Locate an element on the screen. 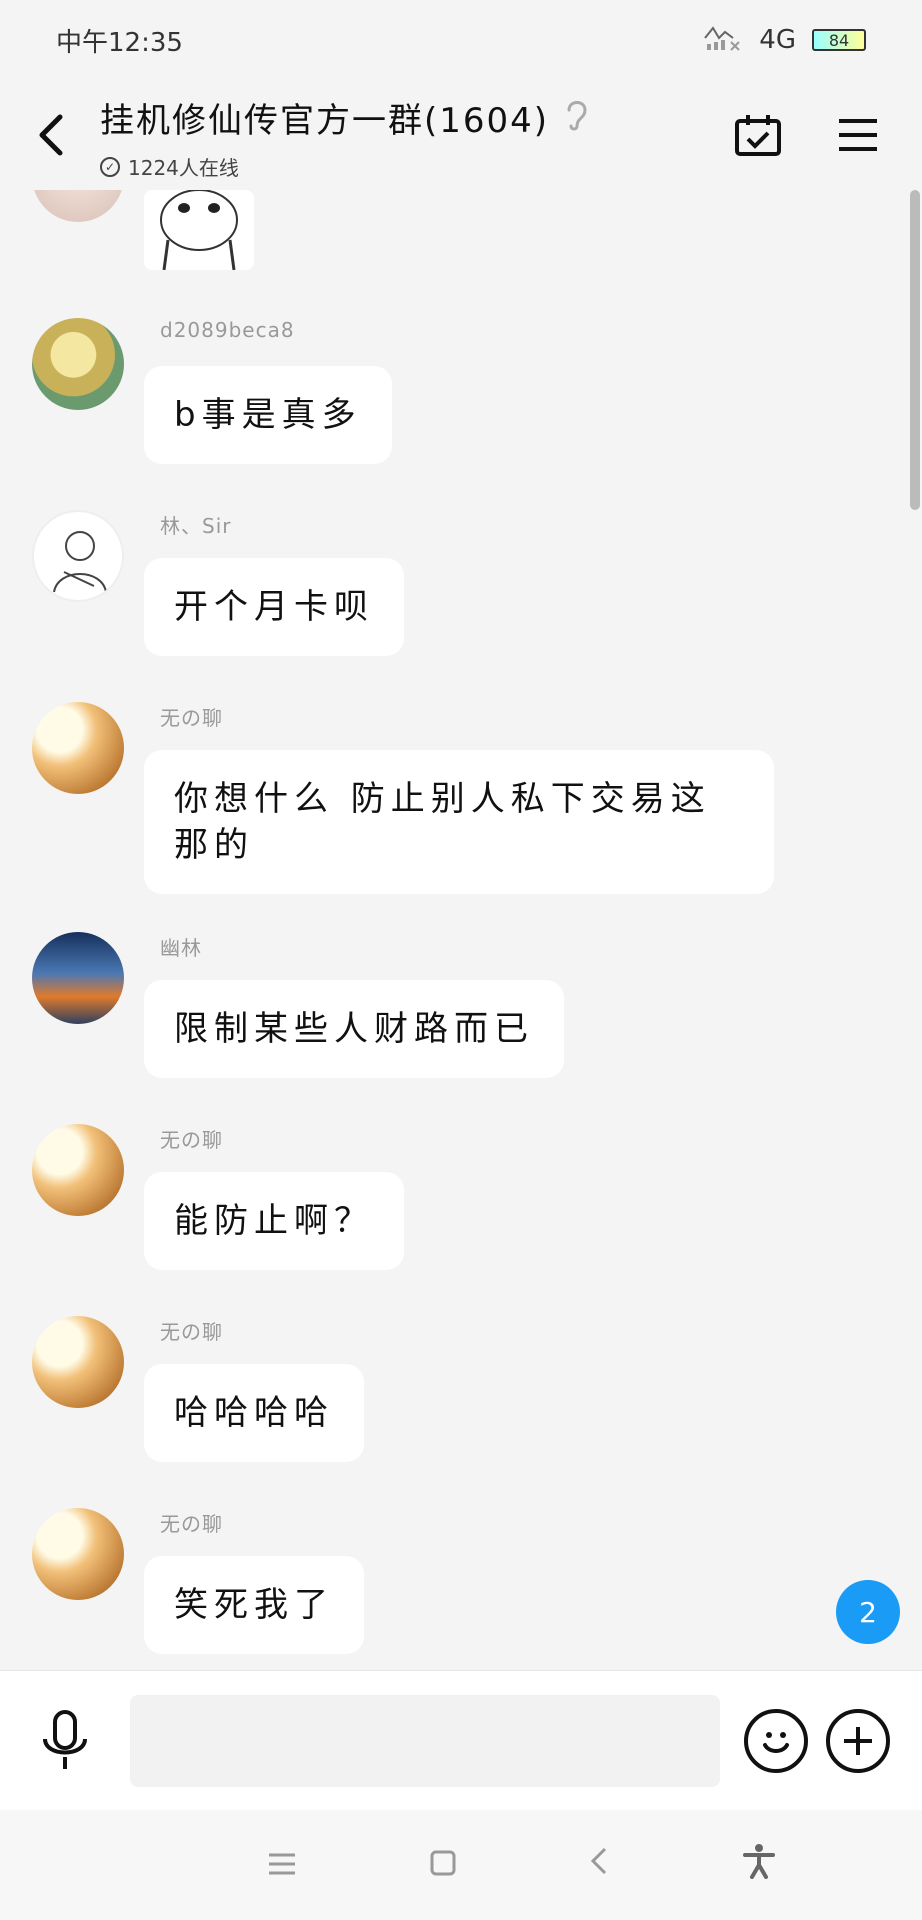 The height and width of the screenshot is (1920, 922). message-bubble: 能防止啊？ is located at coordinates (274, 1221).